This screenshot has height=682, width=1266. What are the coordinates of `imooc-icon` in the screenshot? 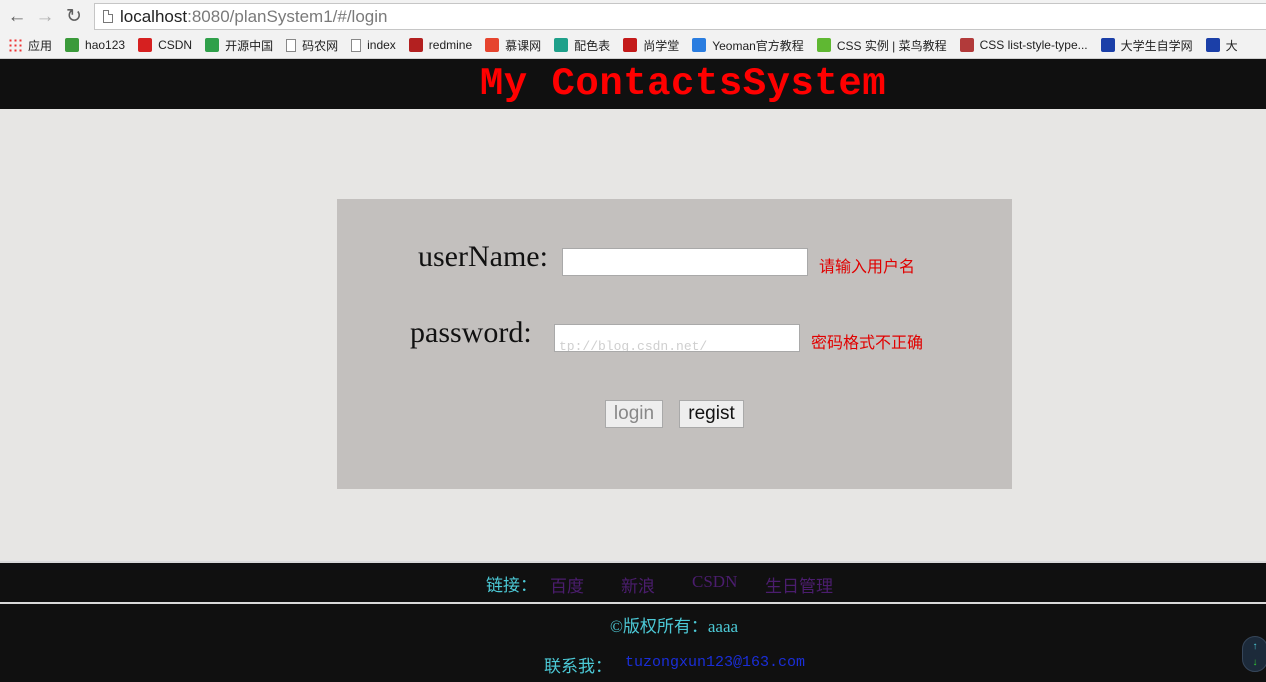 It's located at (492, 45).